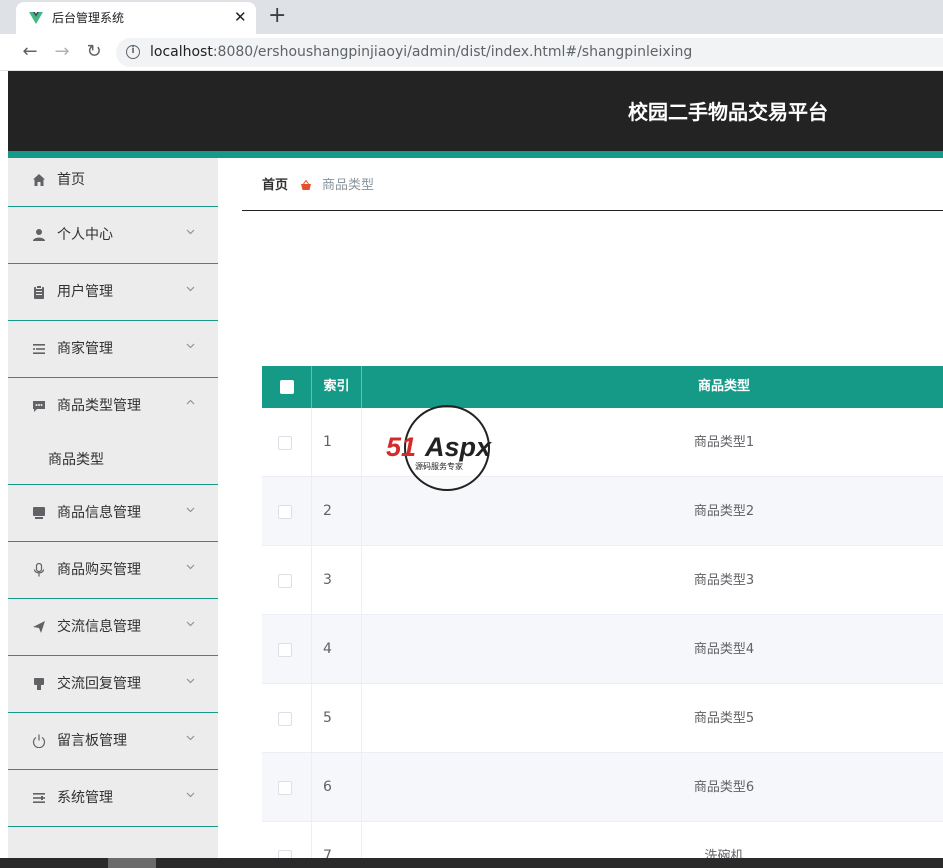 This screenshot has height=868, width=943. Describe the element at coordinates (602, 387) in the screenshot. I see `table-header: 索引 商品类型` at that location.